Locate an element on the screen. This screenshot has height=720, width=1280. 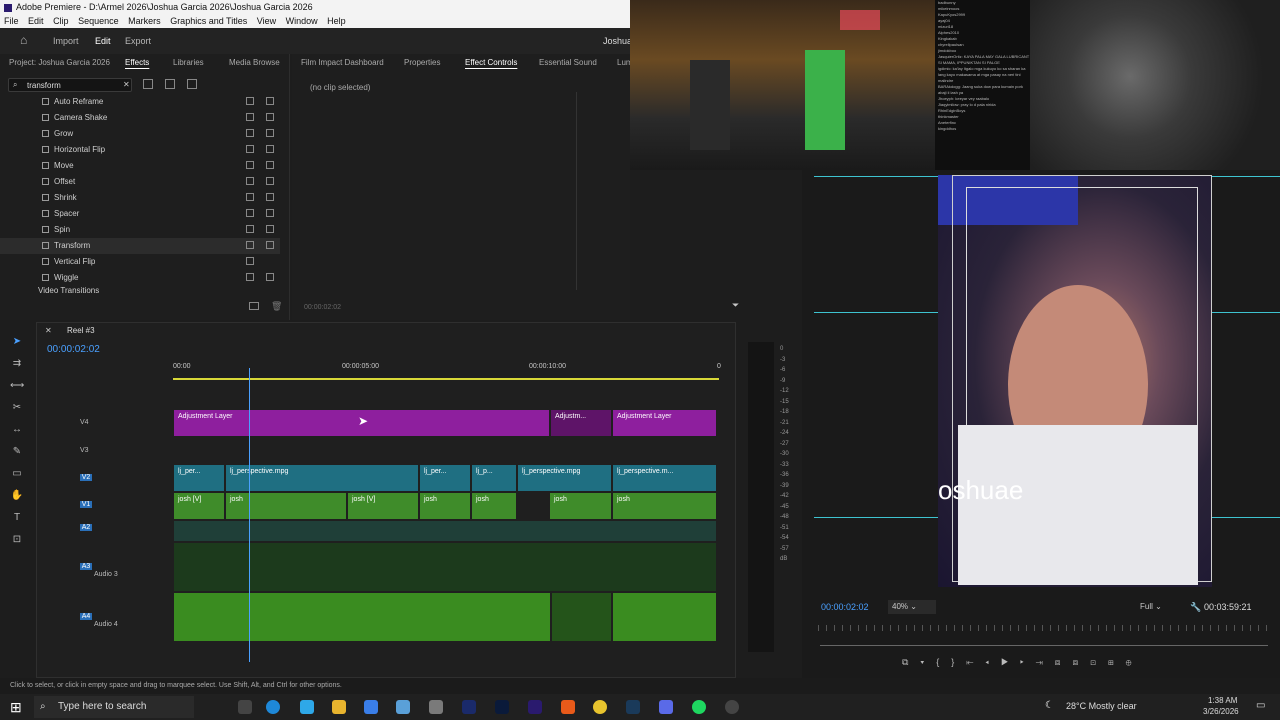
track-name-a2: A2 is located at coordinates (86, 527).